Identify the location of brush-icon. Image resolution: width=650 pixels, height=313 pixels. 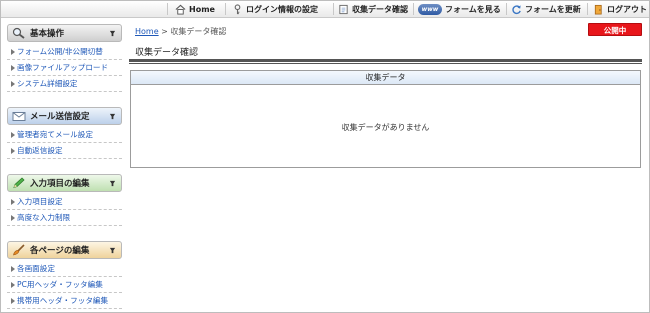
(19, 250).